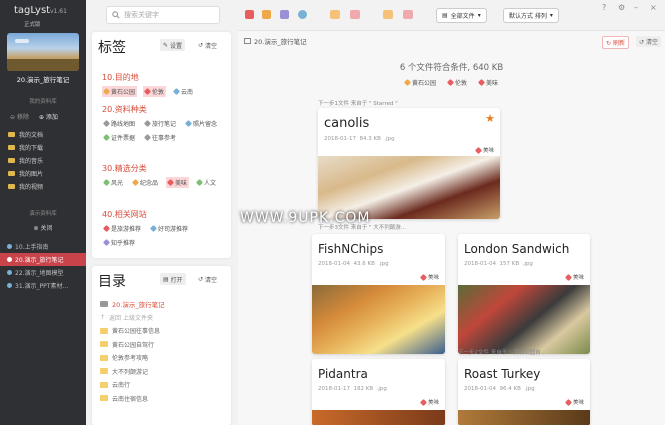 Image resolution: width=665 pixels, height=425 pixels. Describe the element at coordinates (122, 228) in the screenshot. I see `tag-item: 是旅游推荐` at that location.